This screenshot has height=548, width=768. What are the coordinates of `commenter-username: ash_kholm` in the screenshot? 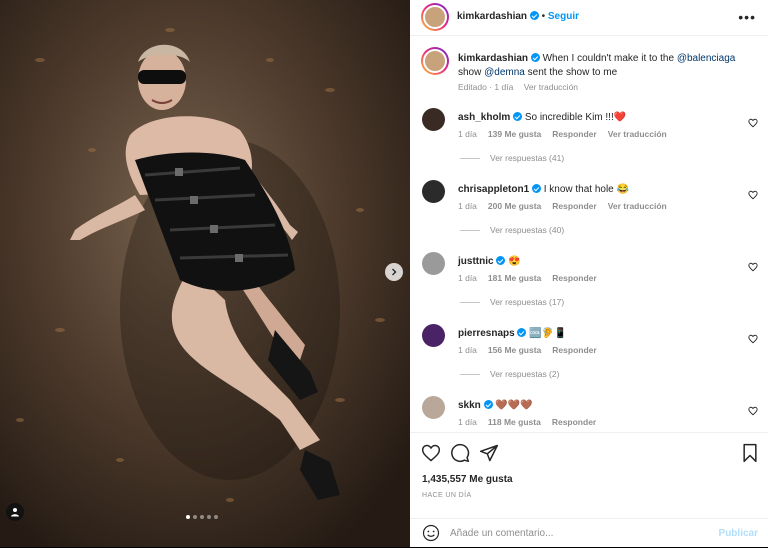 It's located at (484, 117).